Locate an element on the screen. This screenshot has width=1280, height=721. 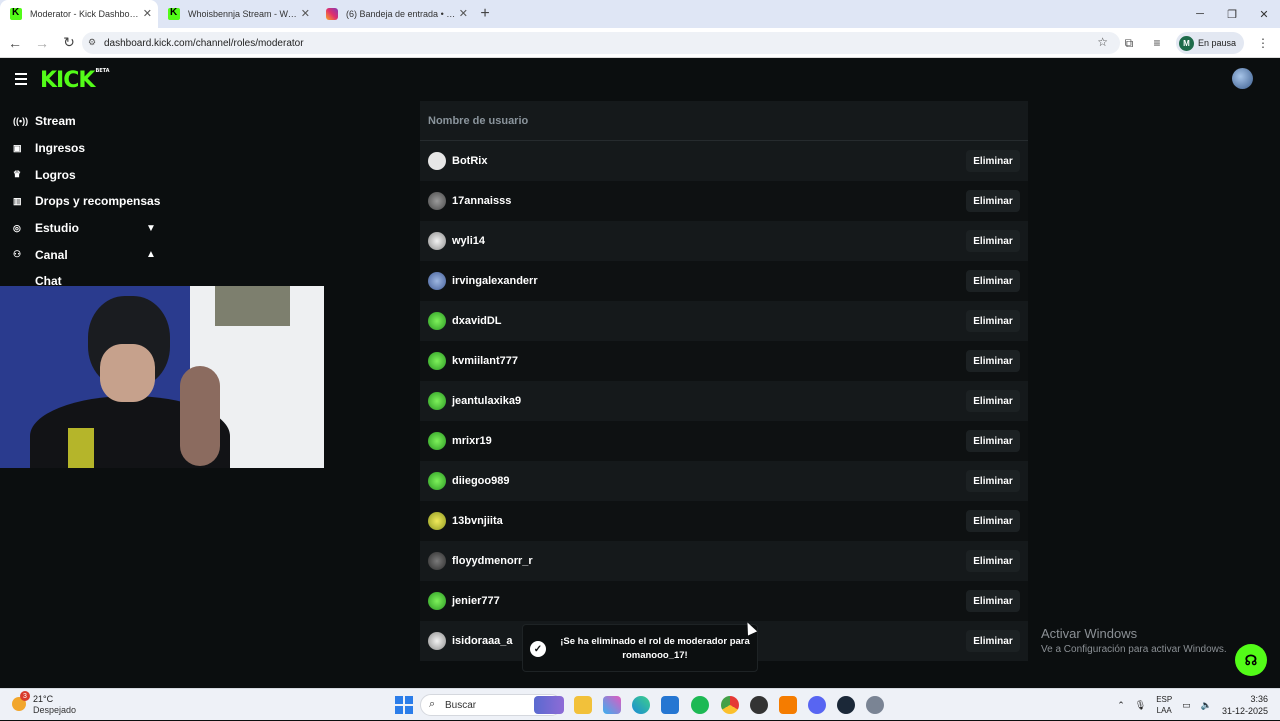
tab-label: Moderator - Kick Dashboard is located at coordinates (85, 14).